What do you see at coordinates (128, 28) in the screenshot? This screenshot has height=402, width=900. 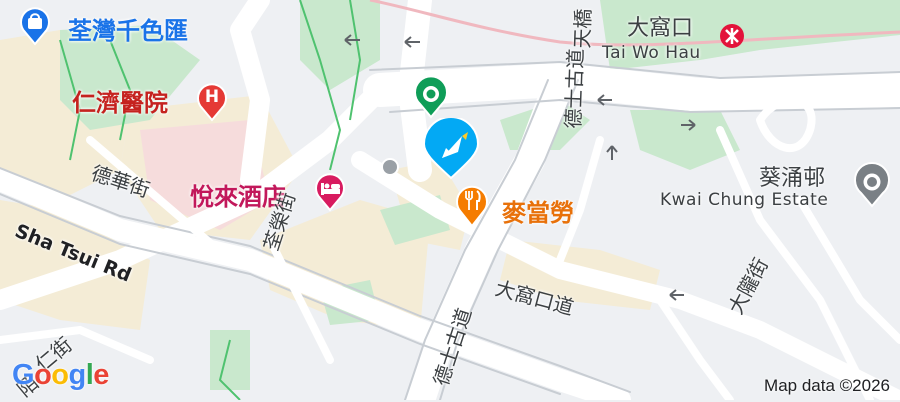 I see `poi-label-mall: 荃灣千色匯` at bounding box center [128, 28].